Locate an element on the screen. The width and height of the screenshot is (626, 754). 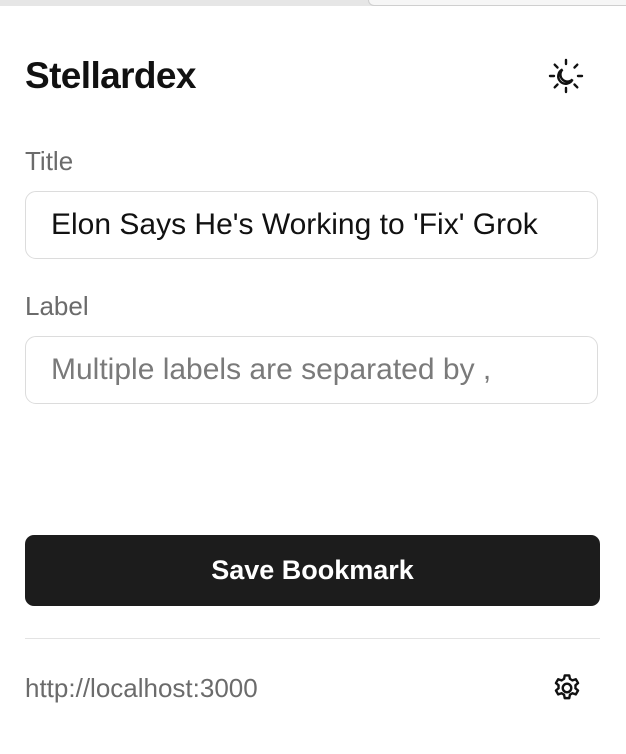
label-field-label: Label is located at coordinates (57, 306).